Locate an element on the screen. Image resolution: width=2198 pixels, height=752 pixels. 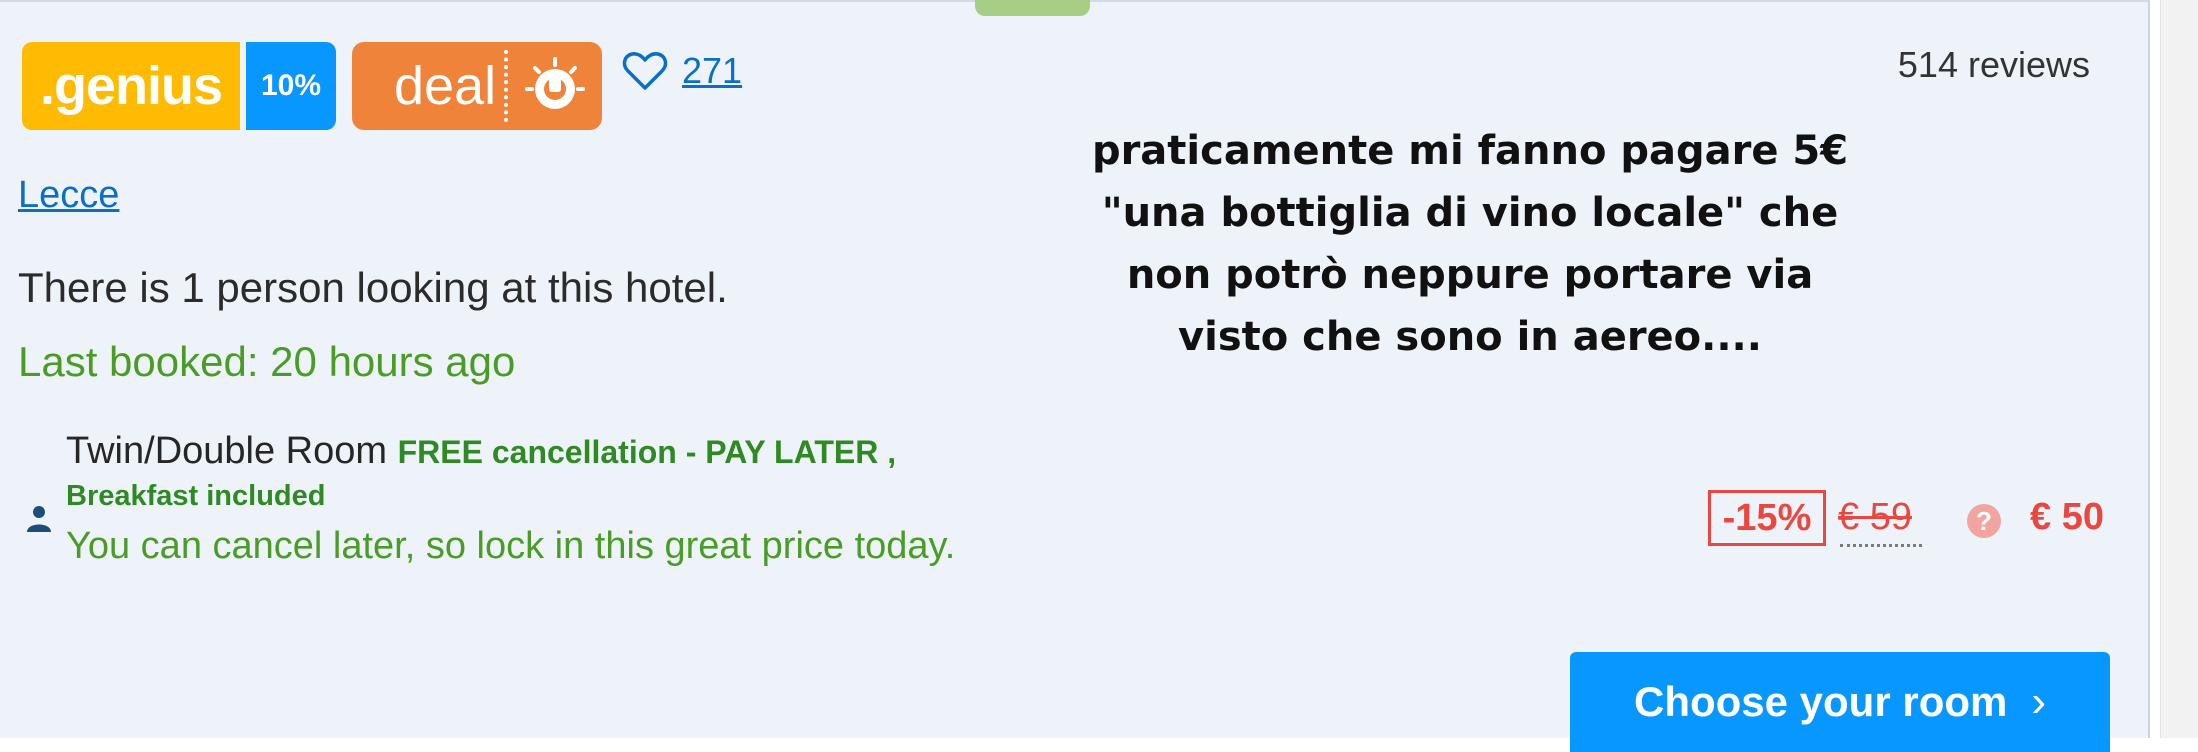
room-name: Twin/Double Room is located at coordinates (227, 451).